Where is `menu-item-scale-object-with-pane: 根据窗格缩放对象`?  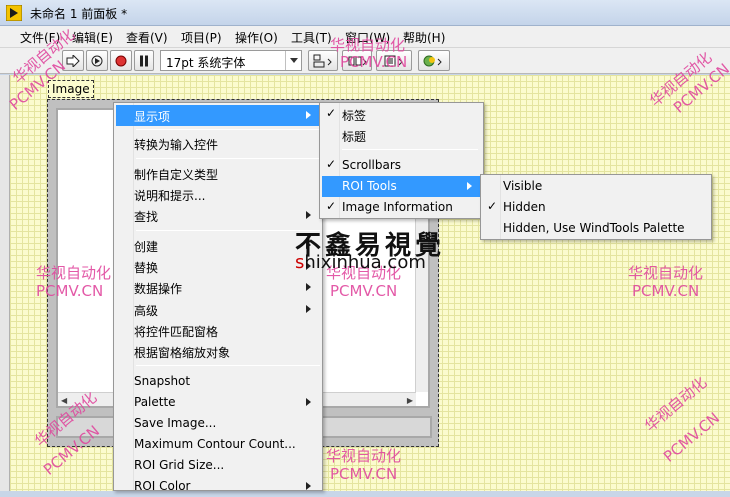
menu-item-scale-object-with-pane: 根据窗格缩放对象 is located at coordinates (218, 351).